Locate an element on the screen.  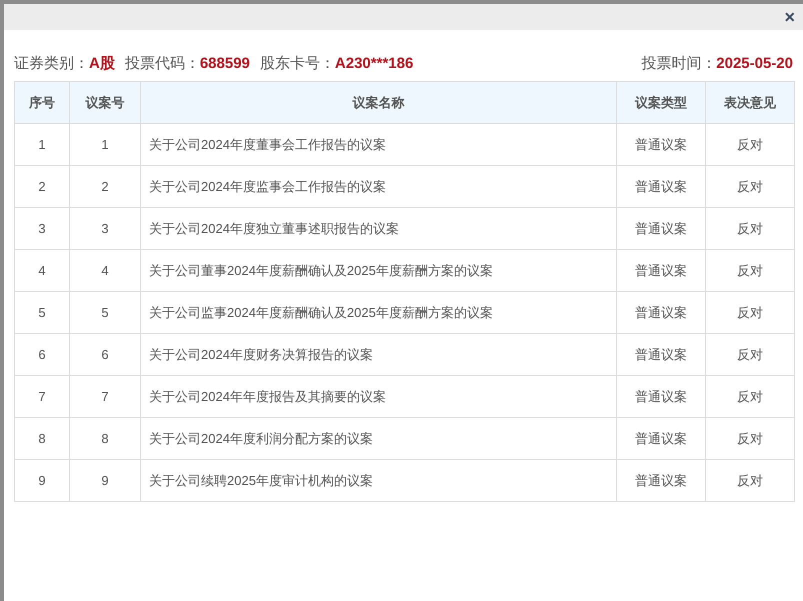
field-value: A股 is located at coordinates (102, 64).